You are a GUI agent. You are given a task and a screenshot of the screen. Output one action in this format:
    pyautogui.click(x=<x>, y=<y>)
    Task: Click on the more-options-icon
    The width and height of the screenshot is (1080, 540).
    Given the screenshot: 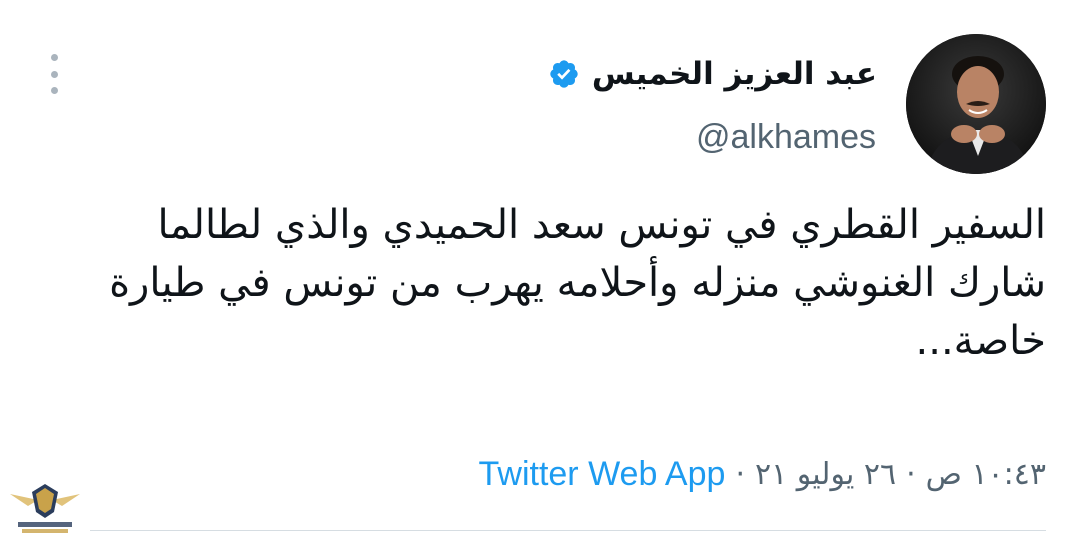 What is the action you would take?
    pyautogui.click(x=54, y=74)
    